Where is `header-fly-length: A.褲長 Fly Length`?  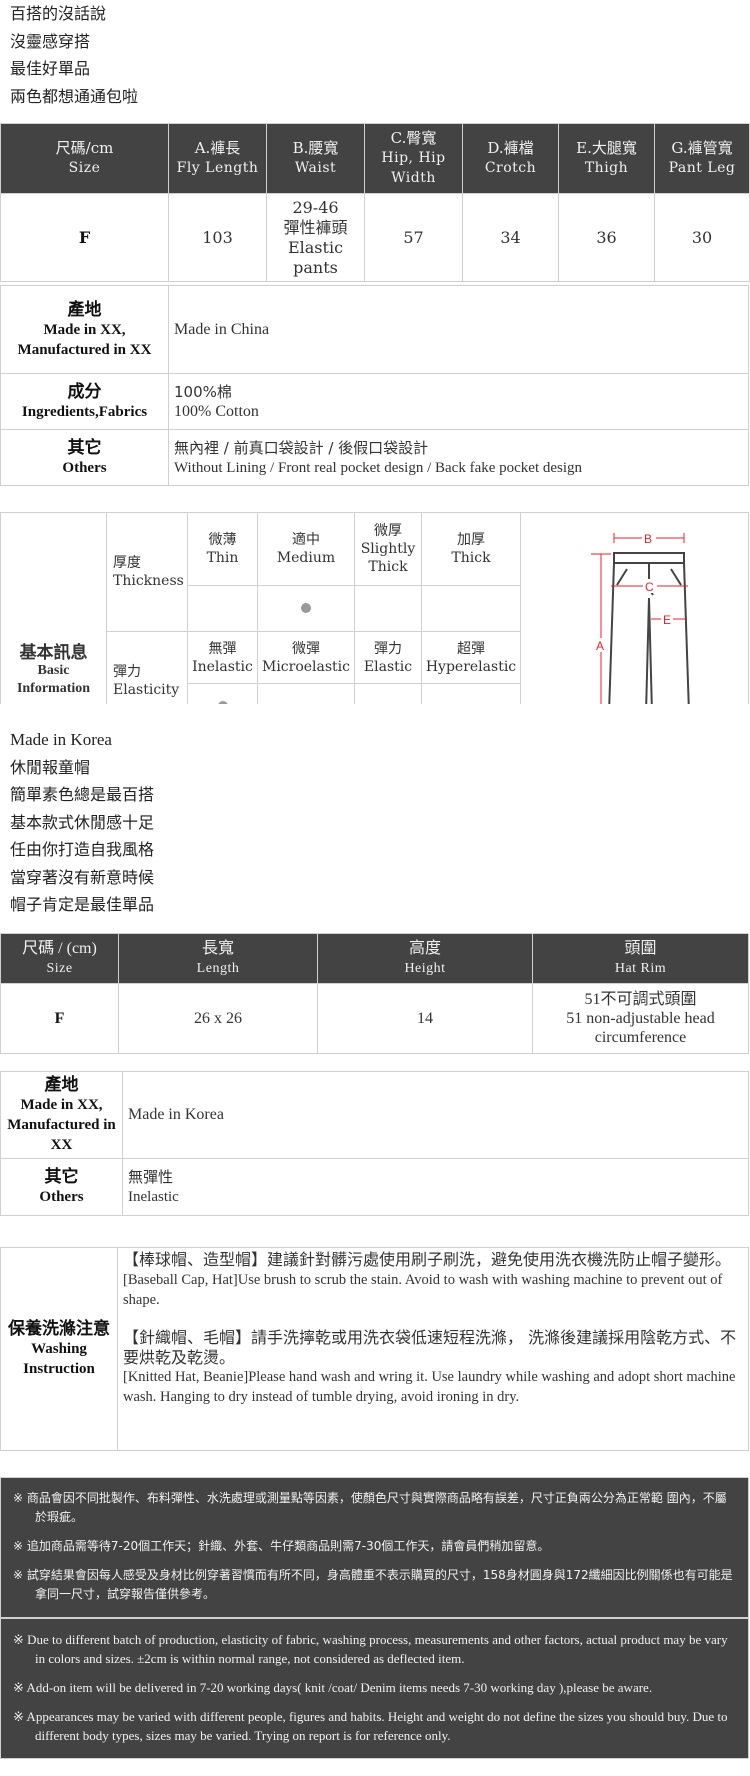 header-fly-length: A.褲長 Fly Length is located at coordinates (217, 158).